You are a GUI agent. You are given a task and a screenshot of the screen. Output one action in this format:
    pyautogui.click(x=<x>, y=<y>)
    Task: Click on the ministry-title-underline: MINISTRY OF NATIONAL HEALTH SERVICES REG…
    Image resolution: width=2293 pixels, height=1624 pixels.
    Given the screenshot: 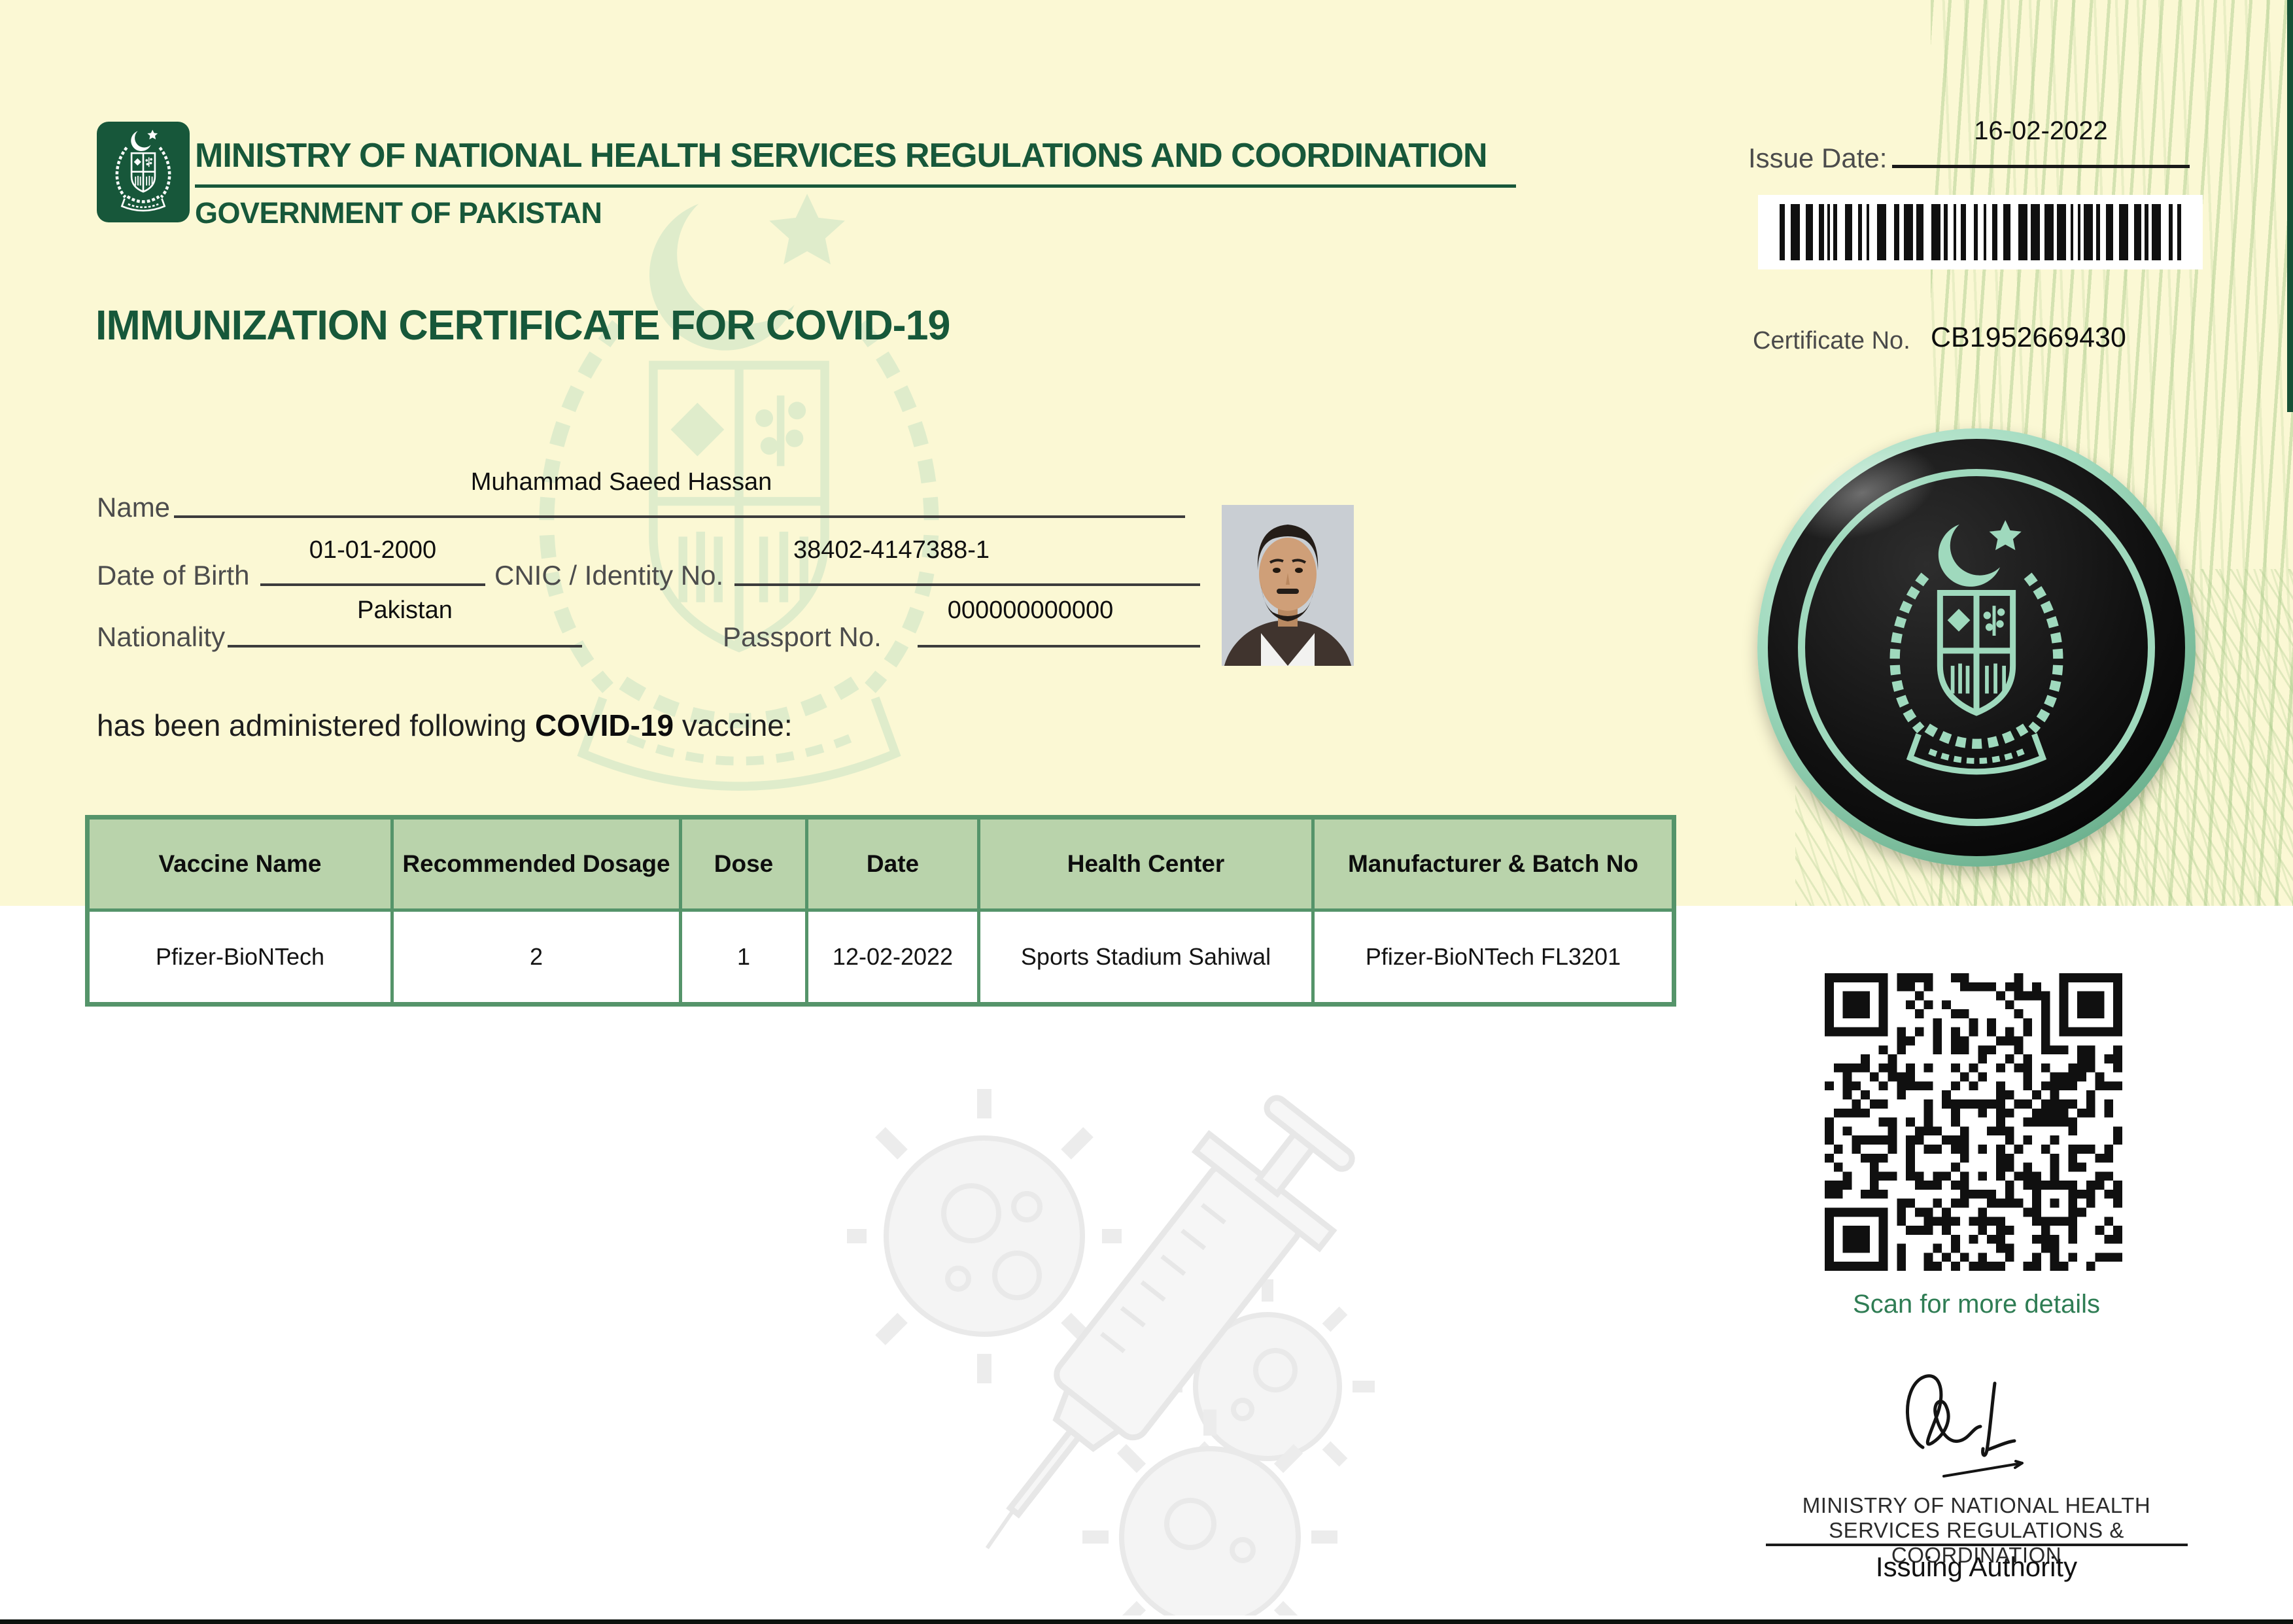 What is the action you would take?
    pyautogui.click(x=855, y=162)
    